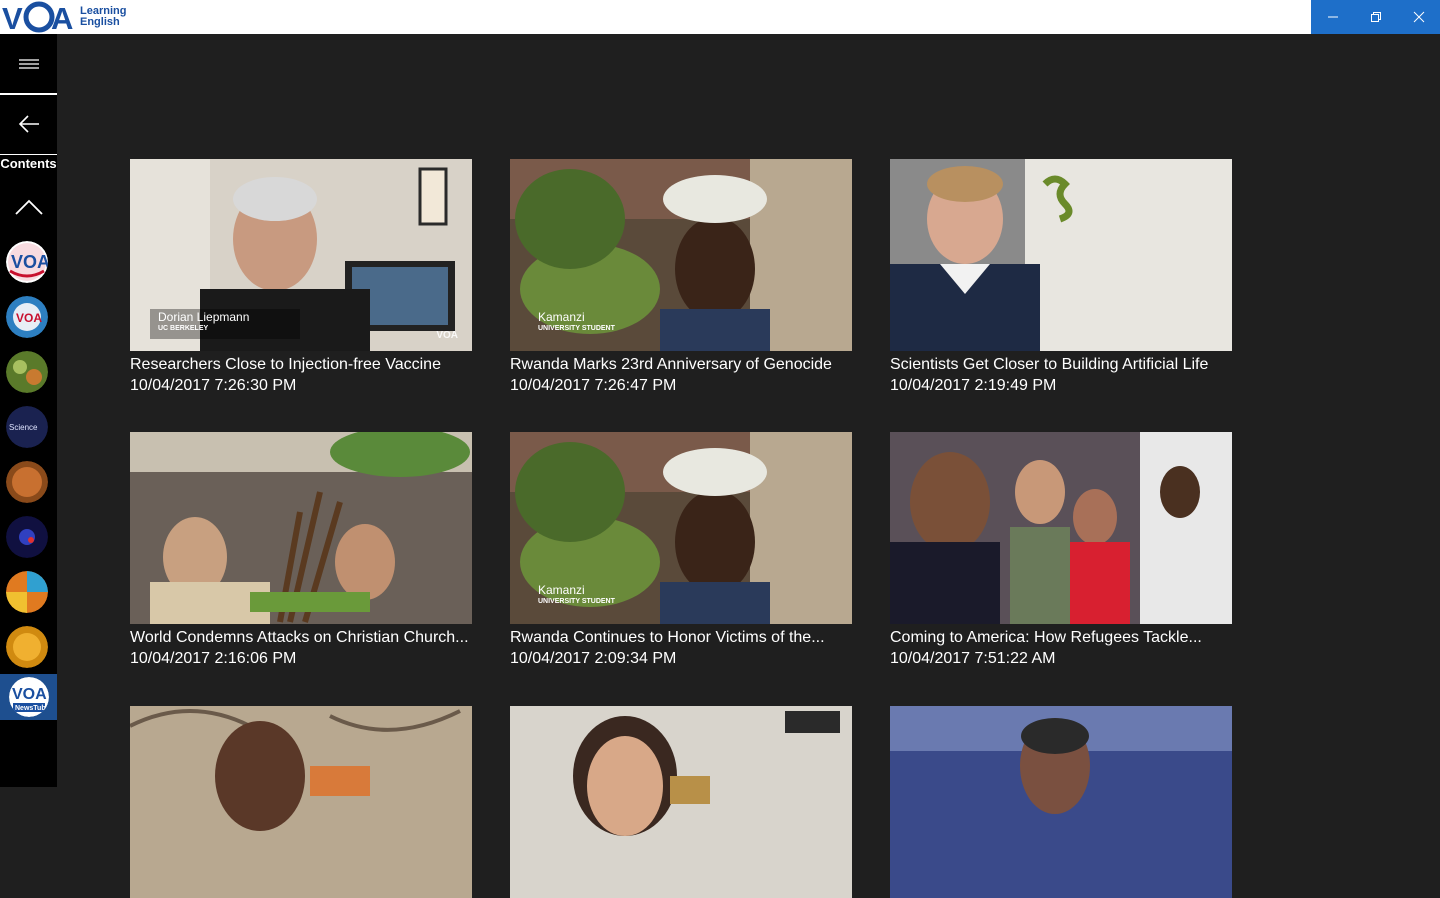  I want to click on newstube-channel-icon: VOA NewsTube, so click(28, 697).